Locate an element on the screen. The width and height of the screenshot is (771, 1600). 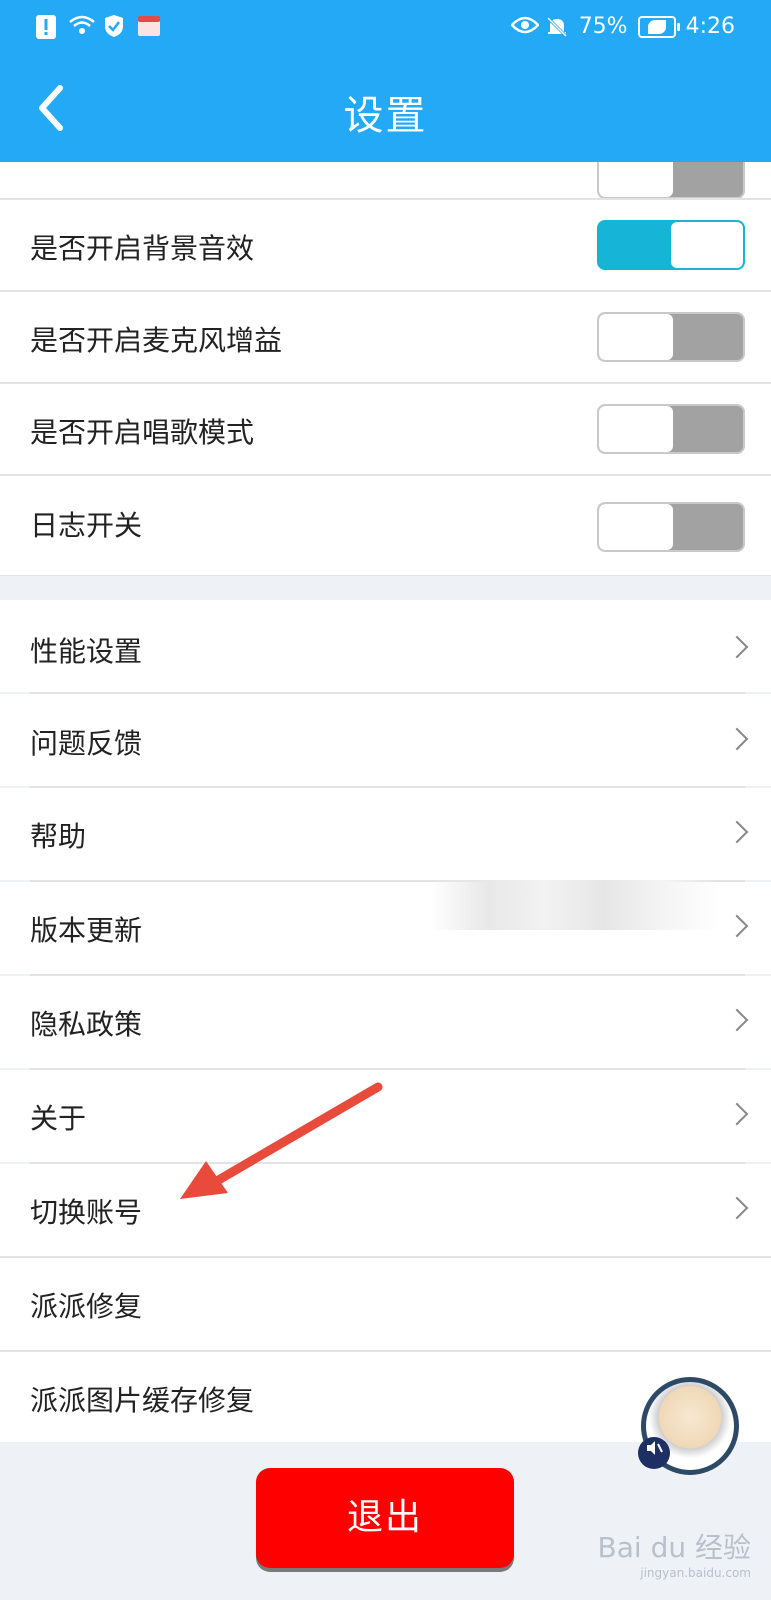
watermark-logo: Bai du 经验 jingyan.baidu.com is located at coordinates (674, 1553).